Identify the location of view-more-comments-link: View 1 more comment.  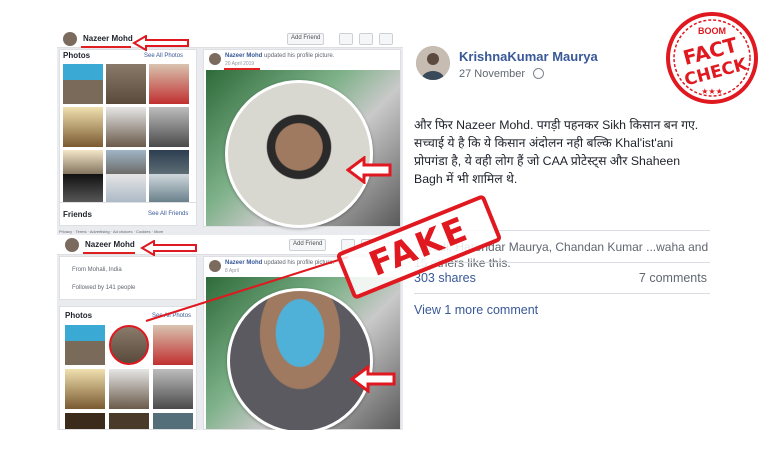
(476, 310).